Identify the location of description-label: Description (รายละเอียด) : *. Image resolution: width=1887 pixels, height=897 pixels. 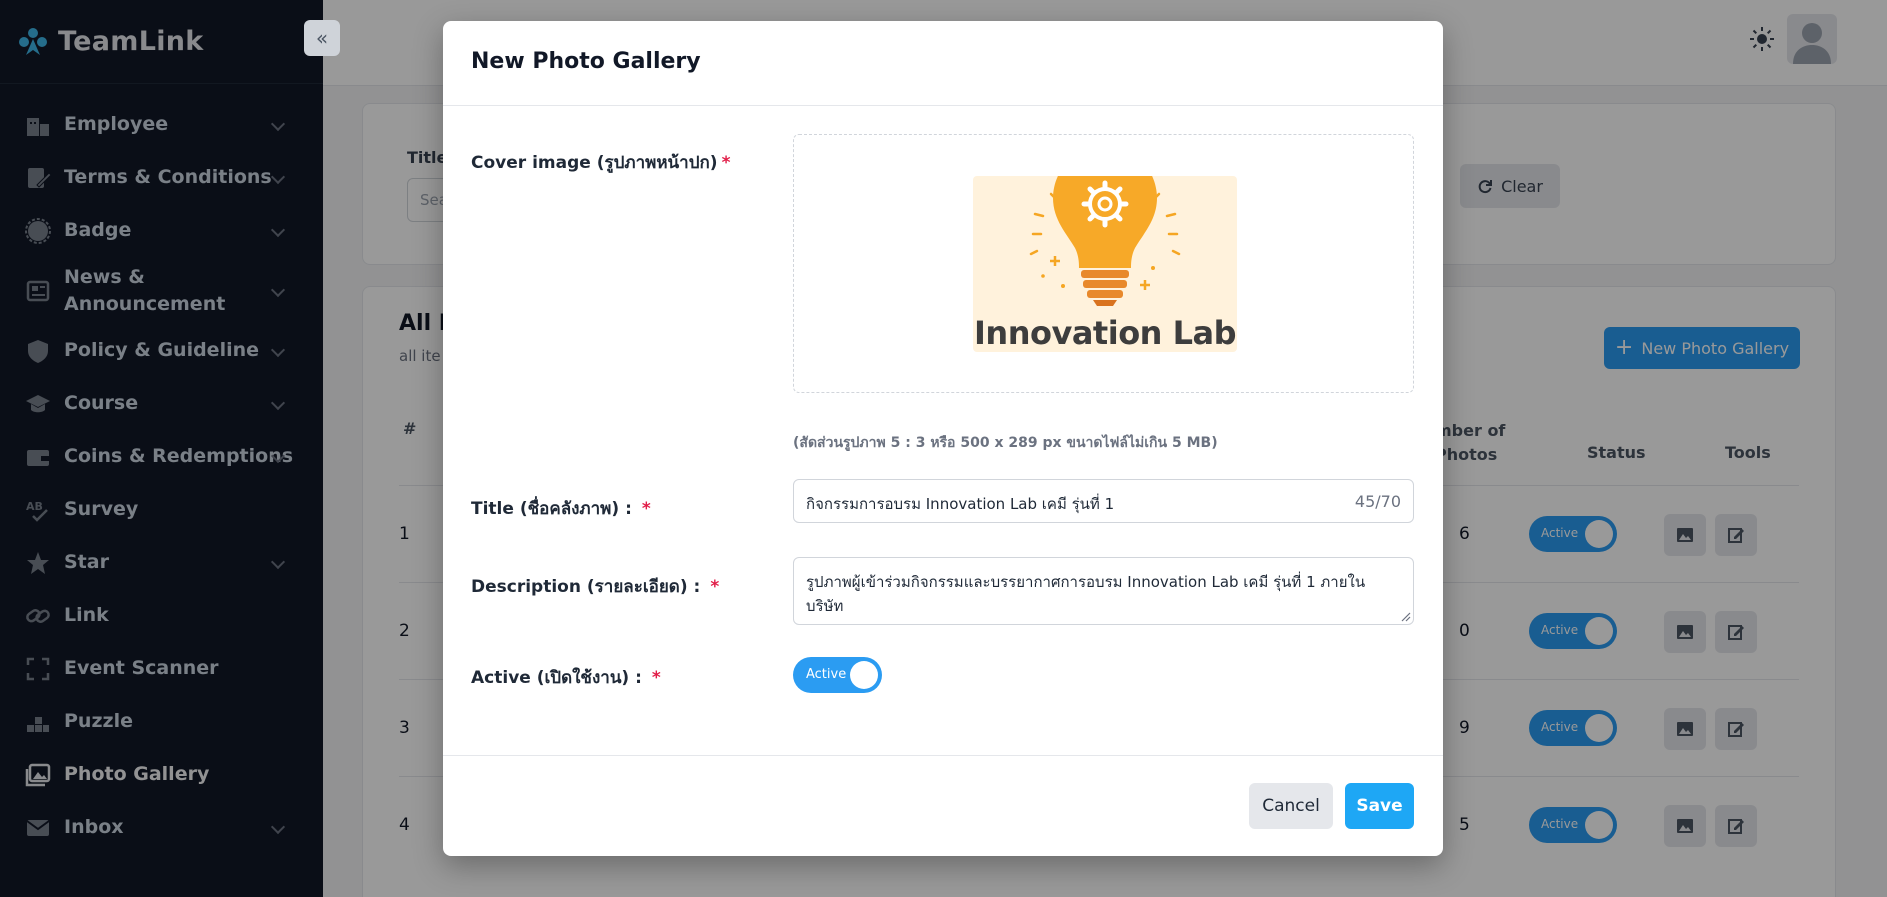
(595, 586).